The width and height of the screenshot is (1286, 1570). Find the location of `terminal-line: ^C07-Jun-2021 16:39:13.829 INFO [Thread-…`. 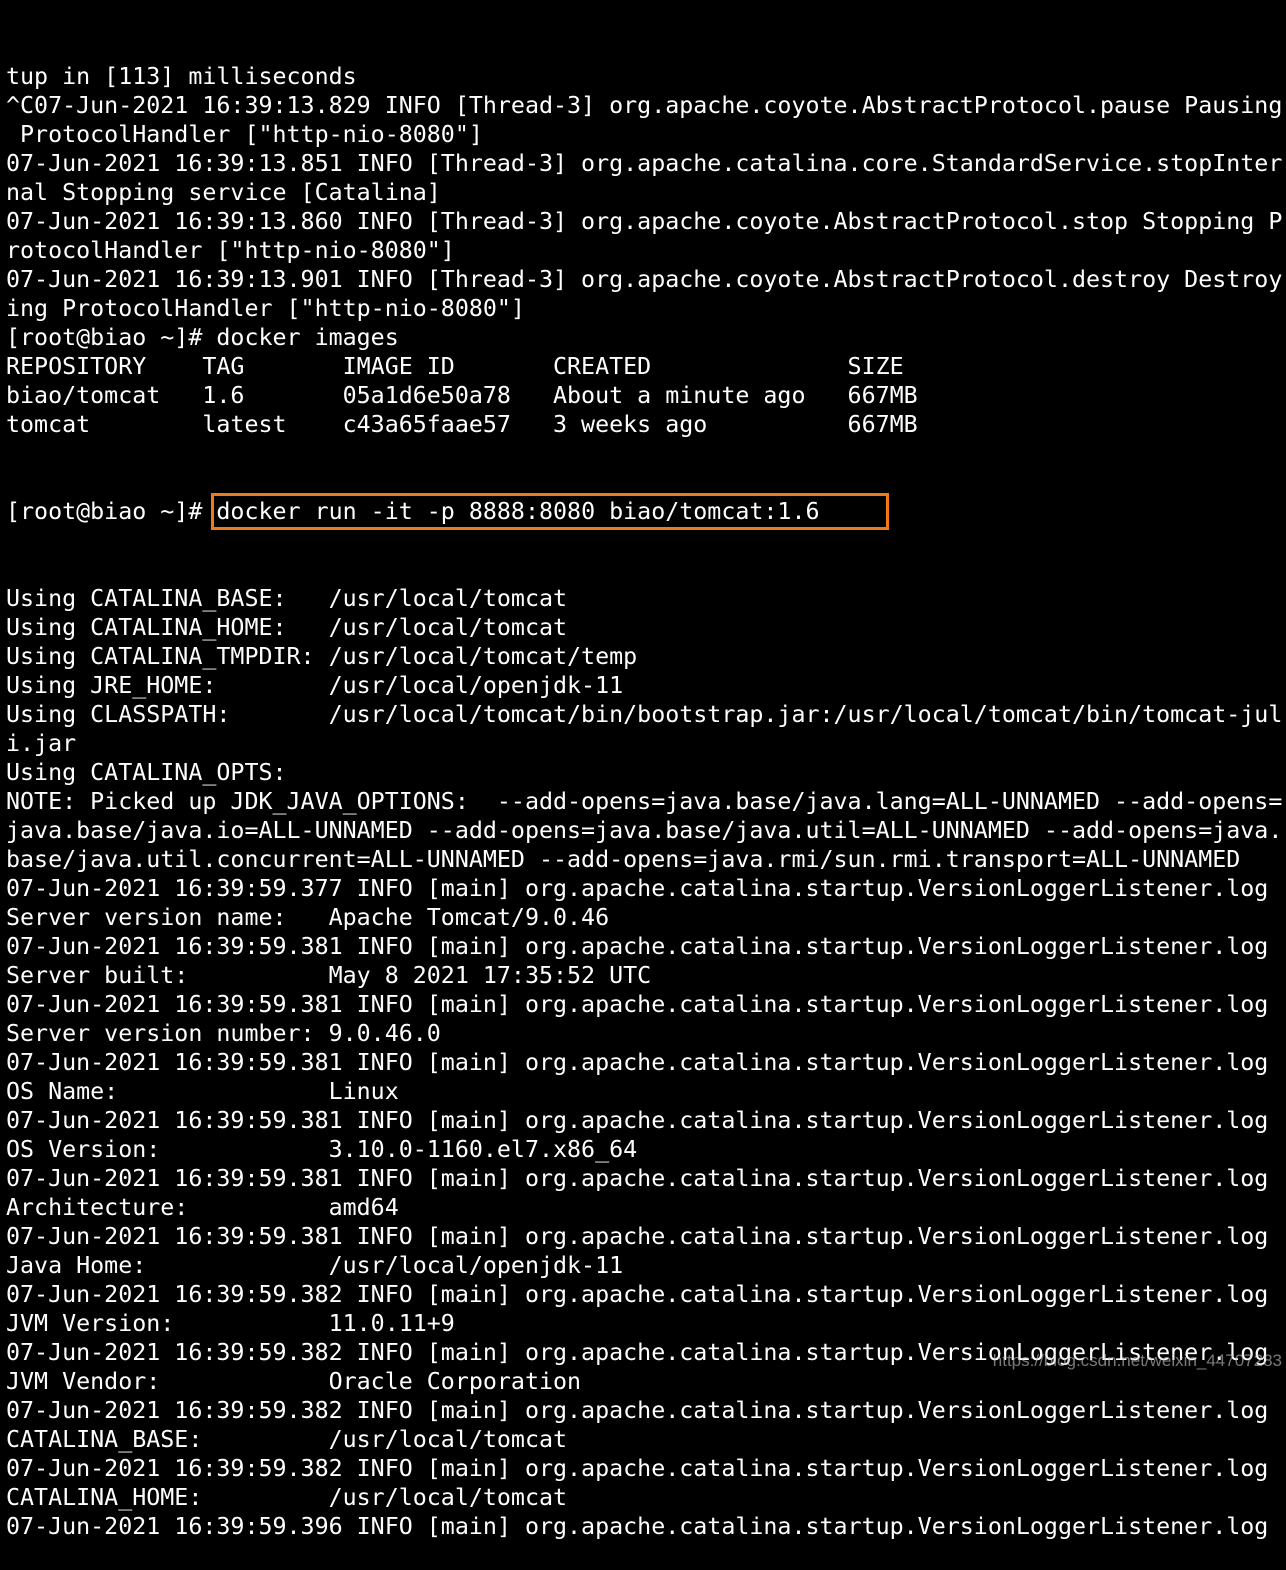

terminal-line: ^C07-Jun-2021 16:39:13.829 INFO [Thread-… is located at coordinates (644, 105).